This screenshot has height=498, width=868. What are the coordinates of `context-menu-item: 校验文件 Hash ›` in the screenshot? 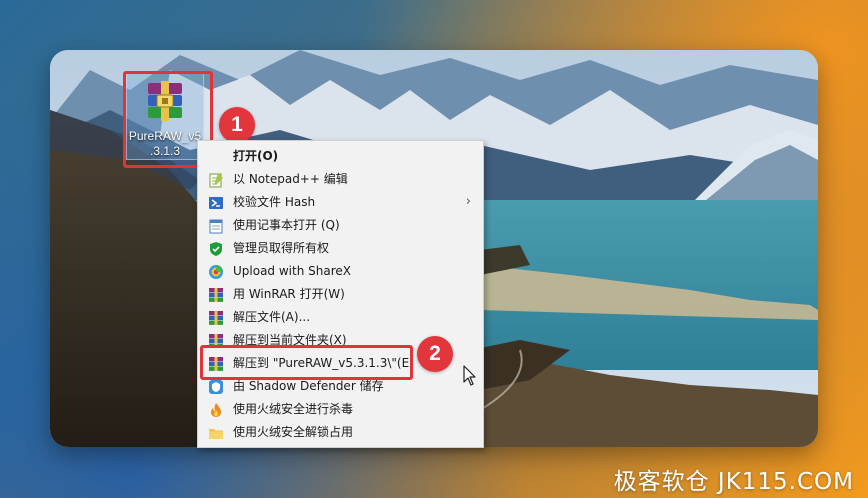 It's located at (340, 202).